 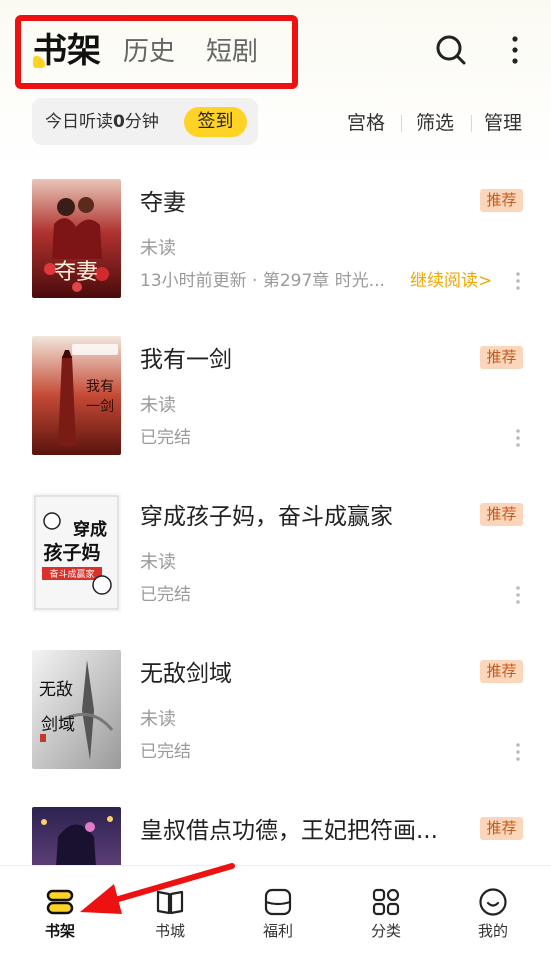 I want to click on nav-profile: 我的, so click(x=493, y=907).